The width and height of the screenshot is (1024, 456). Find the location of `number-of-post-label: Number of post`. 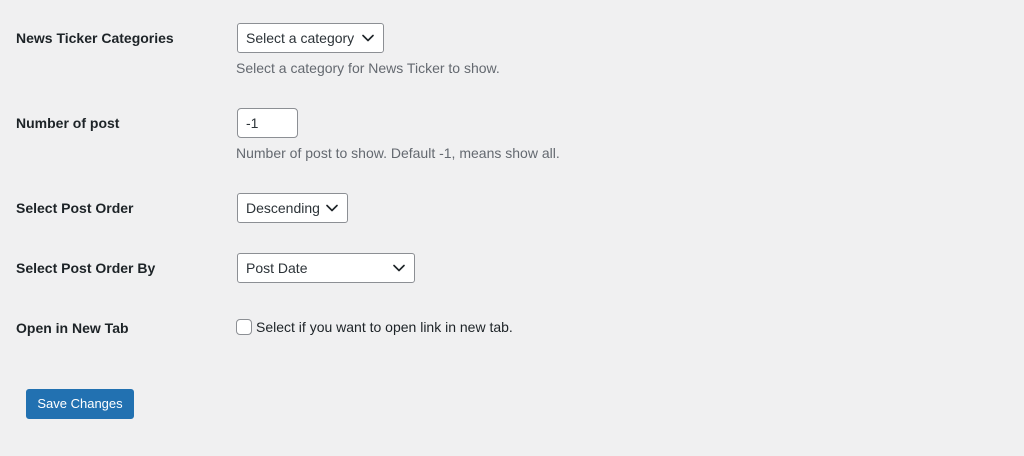

number-of-post-label: Number of post is located at coordinates (68, 123).